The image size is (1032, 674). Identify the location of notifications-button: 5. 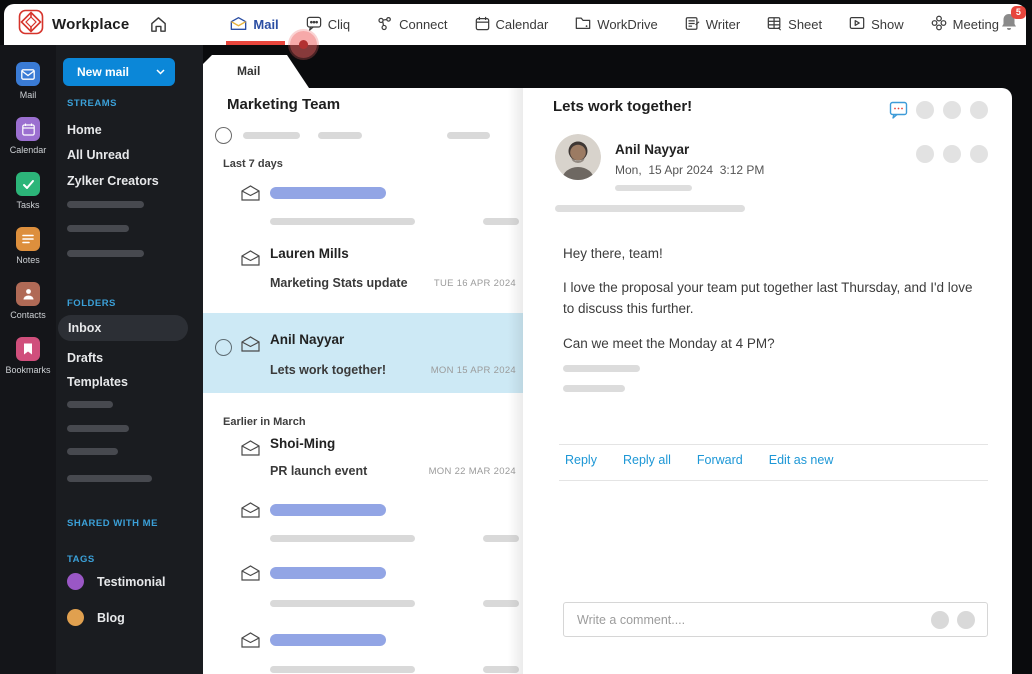
(1012, 21).